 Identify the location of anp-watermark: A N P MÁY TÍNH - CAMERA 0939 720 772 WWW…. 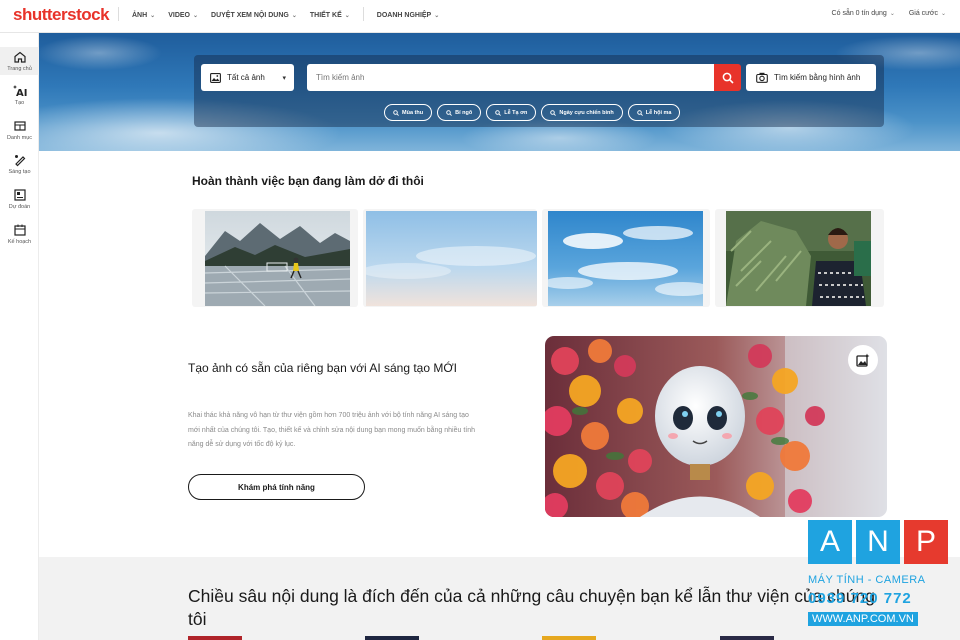
(879, 576).